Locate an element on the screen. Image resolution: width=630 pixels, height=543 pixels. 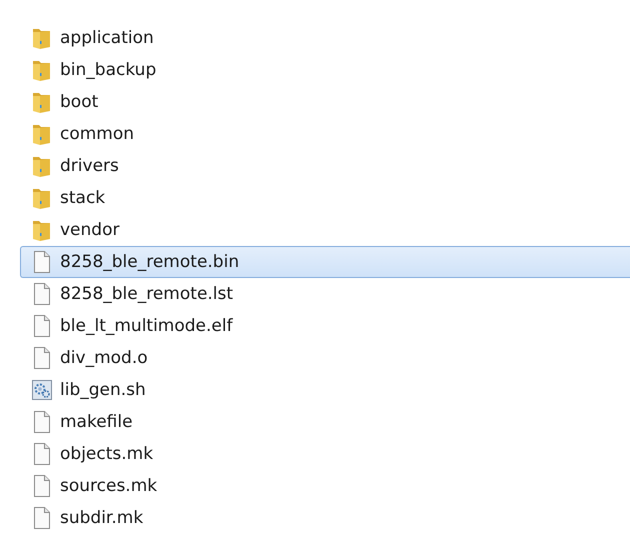
file-name: bin_backup is located at coordinates (108, 70).